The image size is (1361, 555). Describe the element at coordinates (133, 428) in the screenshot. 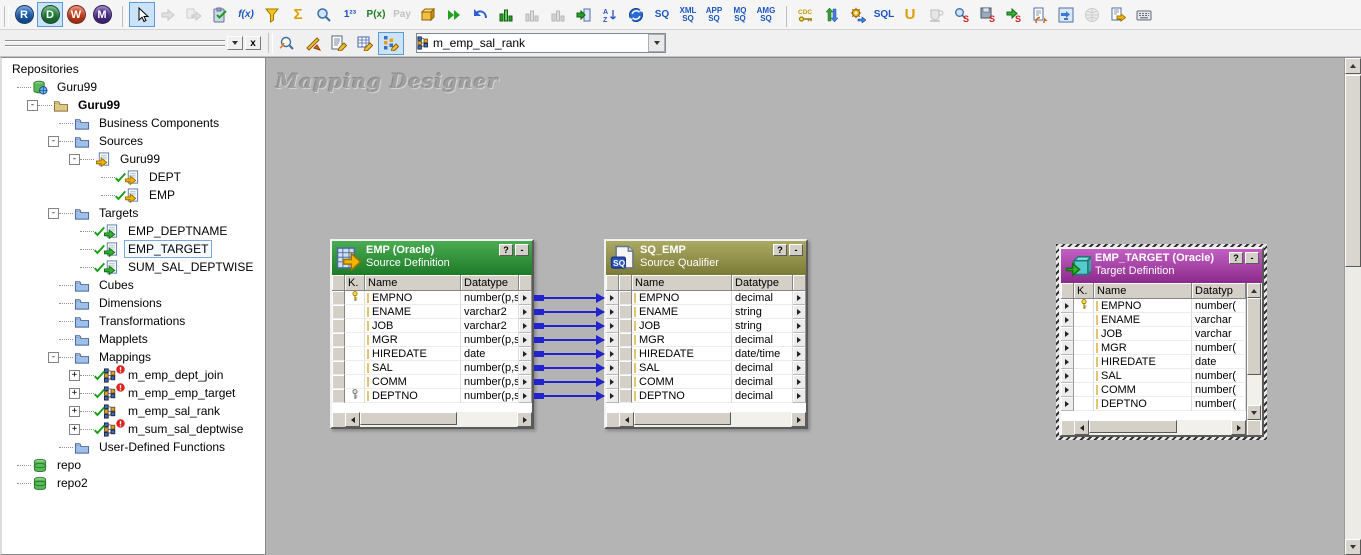

I see `tree-item-m-sum-sal-deptwise: + m_sum_sal_deptwise` at that location.